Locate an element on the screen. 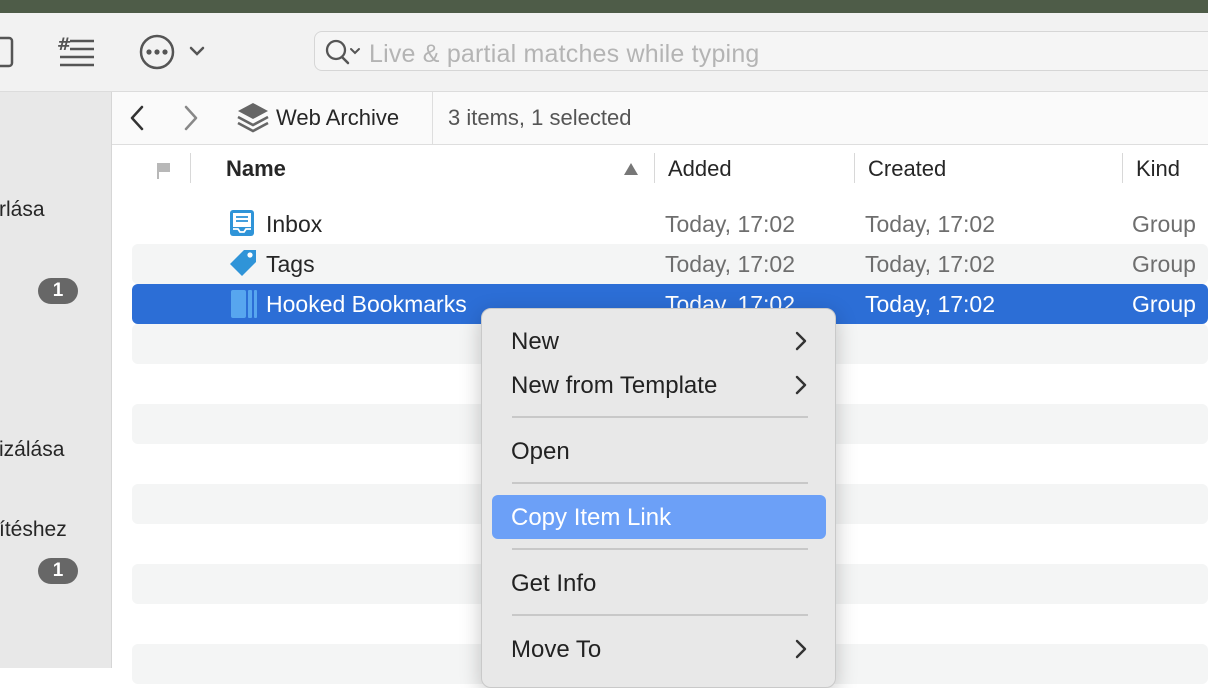  search-icon is located at coordinates (342, 52).